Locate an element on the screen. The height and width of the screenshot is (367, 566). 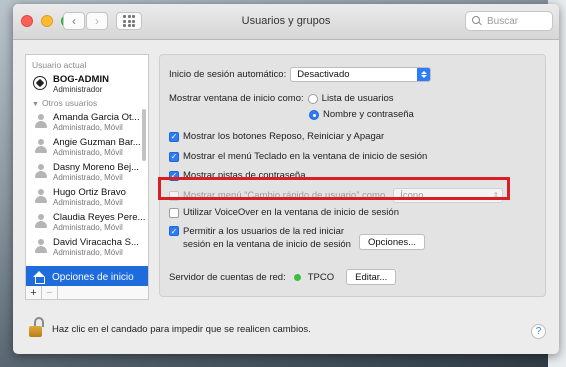
name-password-label: Nombre y contraseña is located at coordinates (368, 114).